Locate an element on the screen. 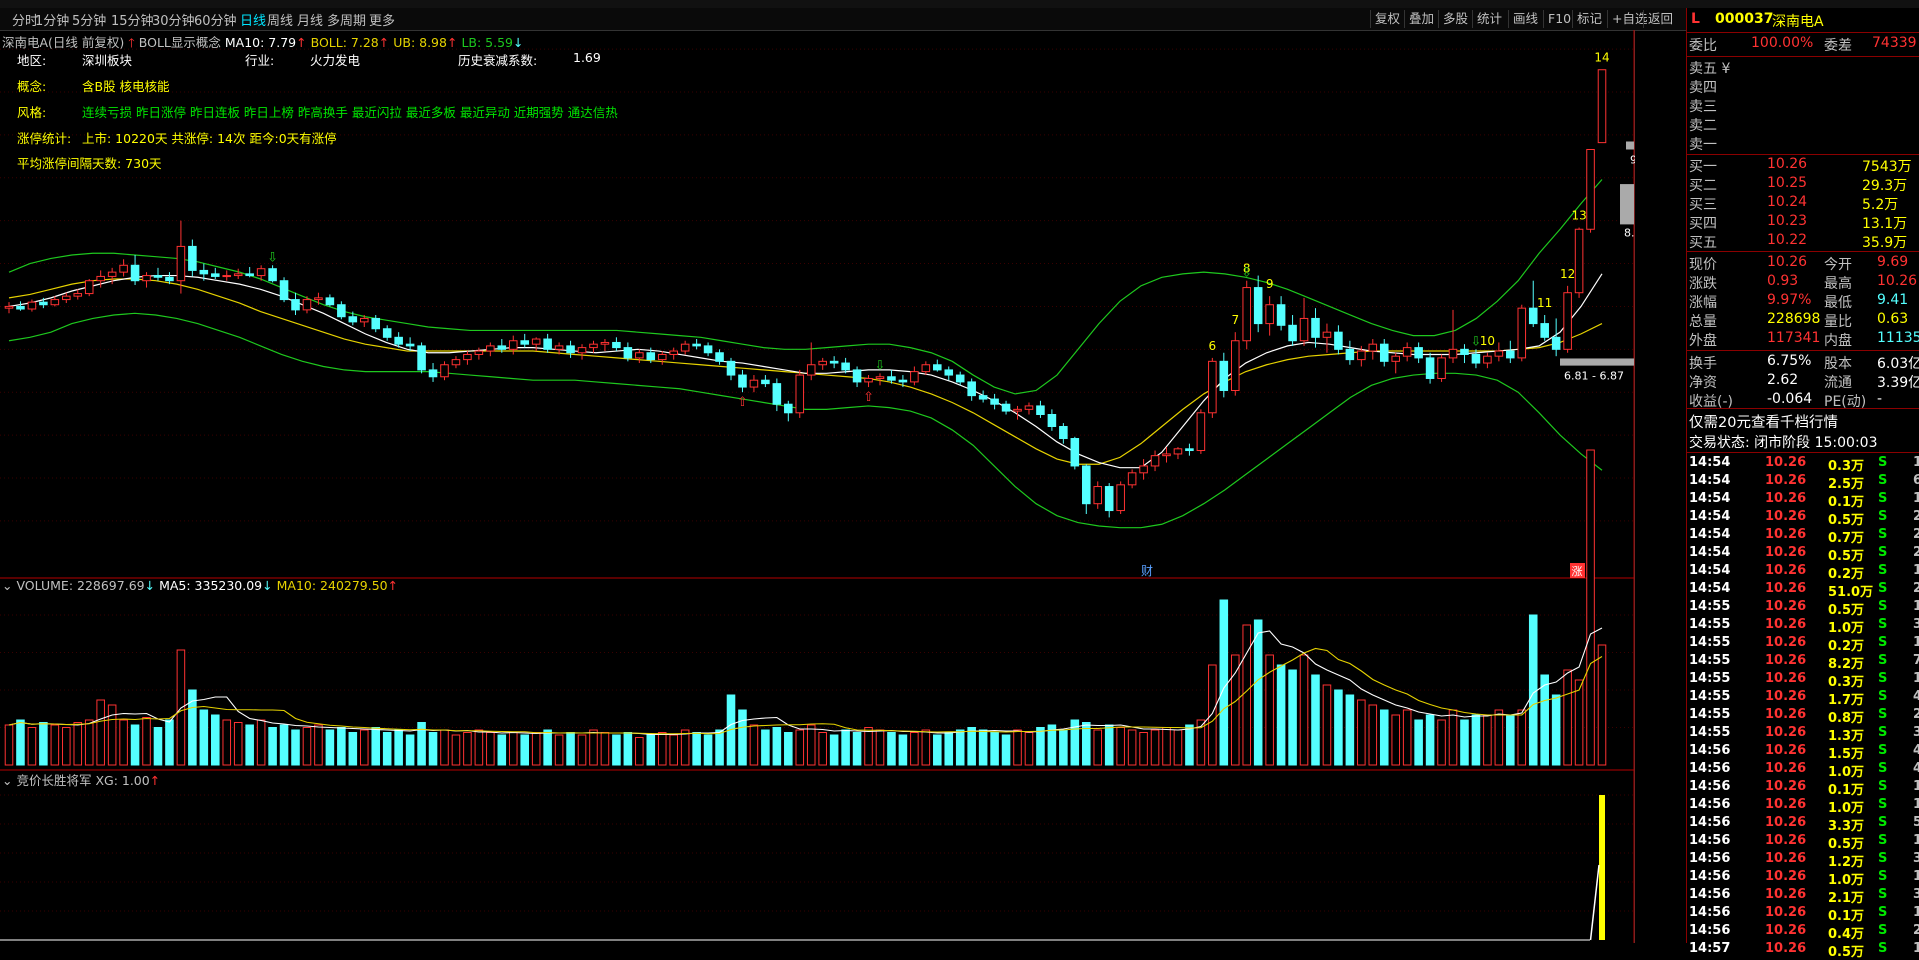 The image size is (1919, 960). period-tab: 15分钟 is located at coordinates (132, 19).